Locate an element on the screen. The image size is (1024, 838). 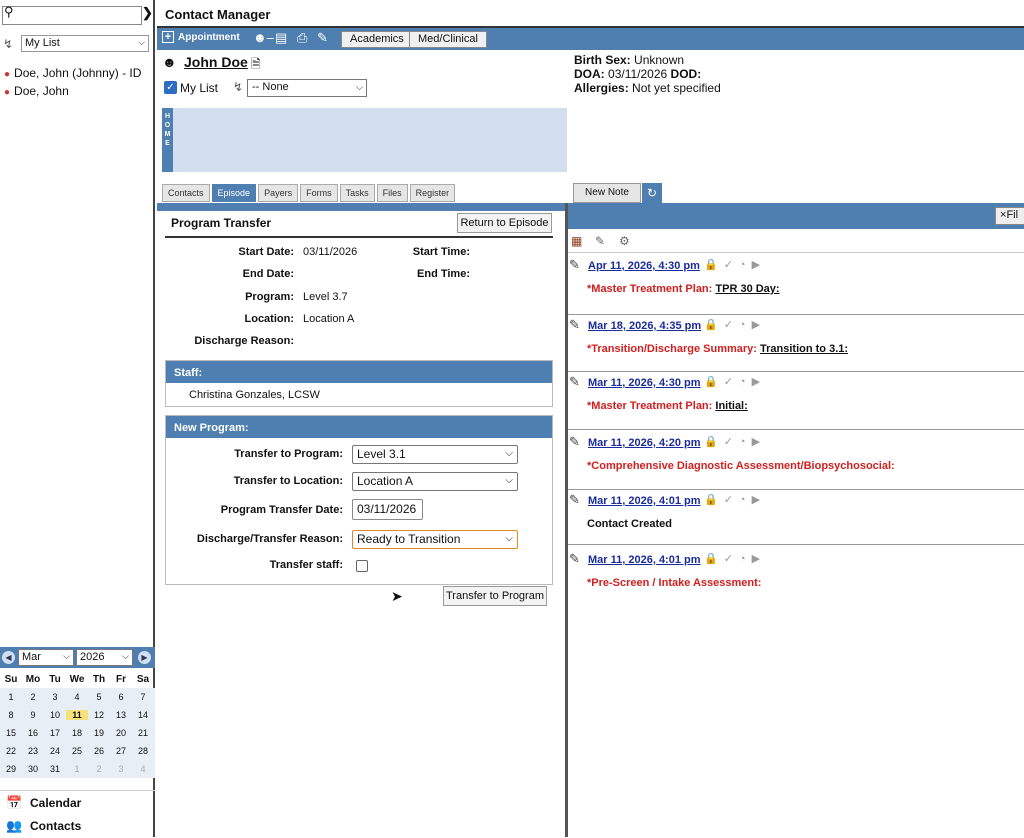
refresh-icon: ↻ is located at coordinates (652, 193).